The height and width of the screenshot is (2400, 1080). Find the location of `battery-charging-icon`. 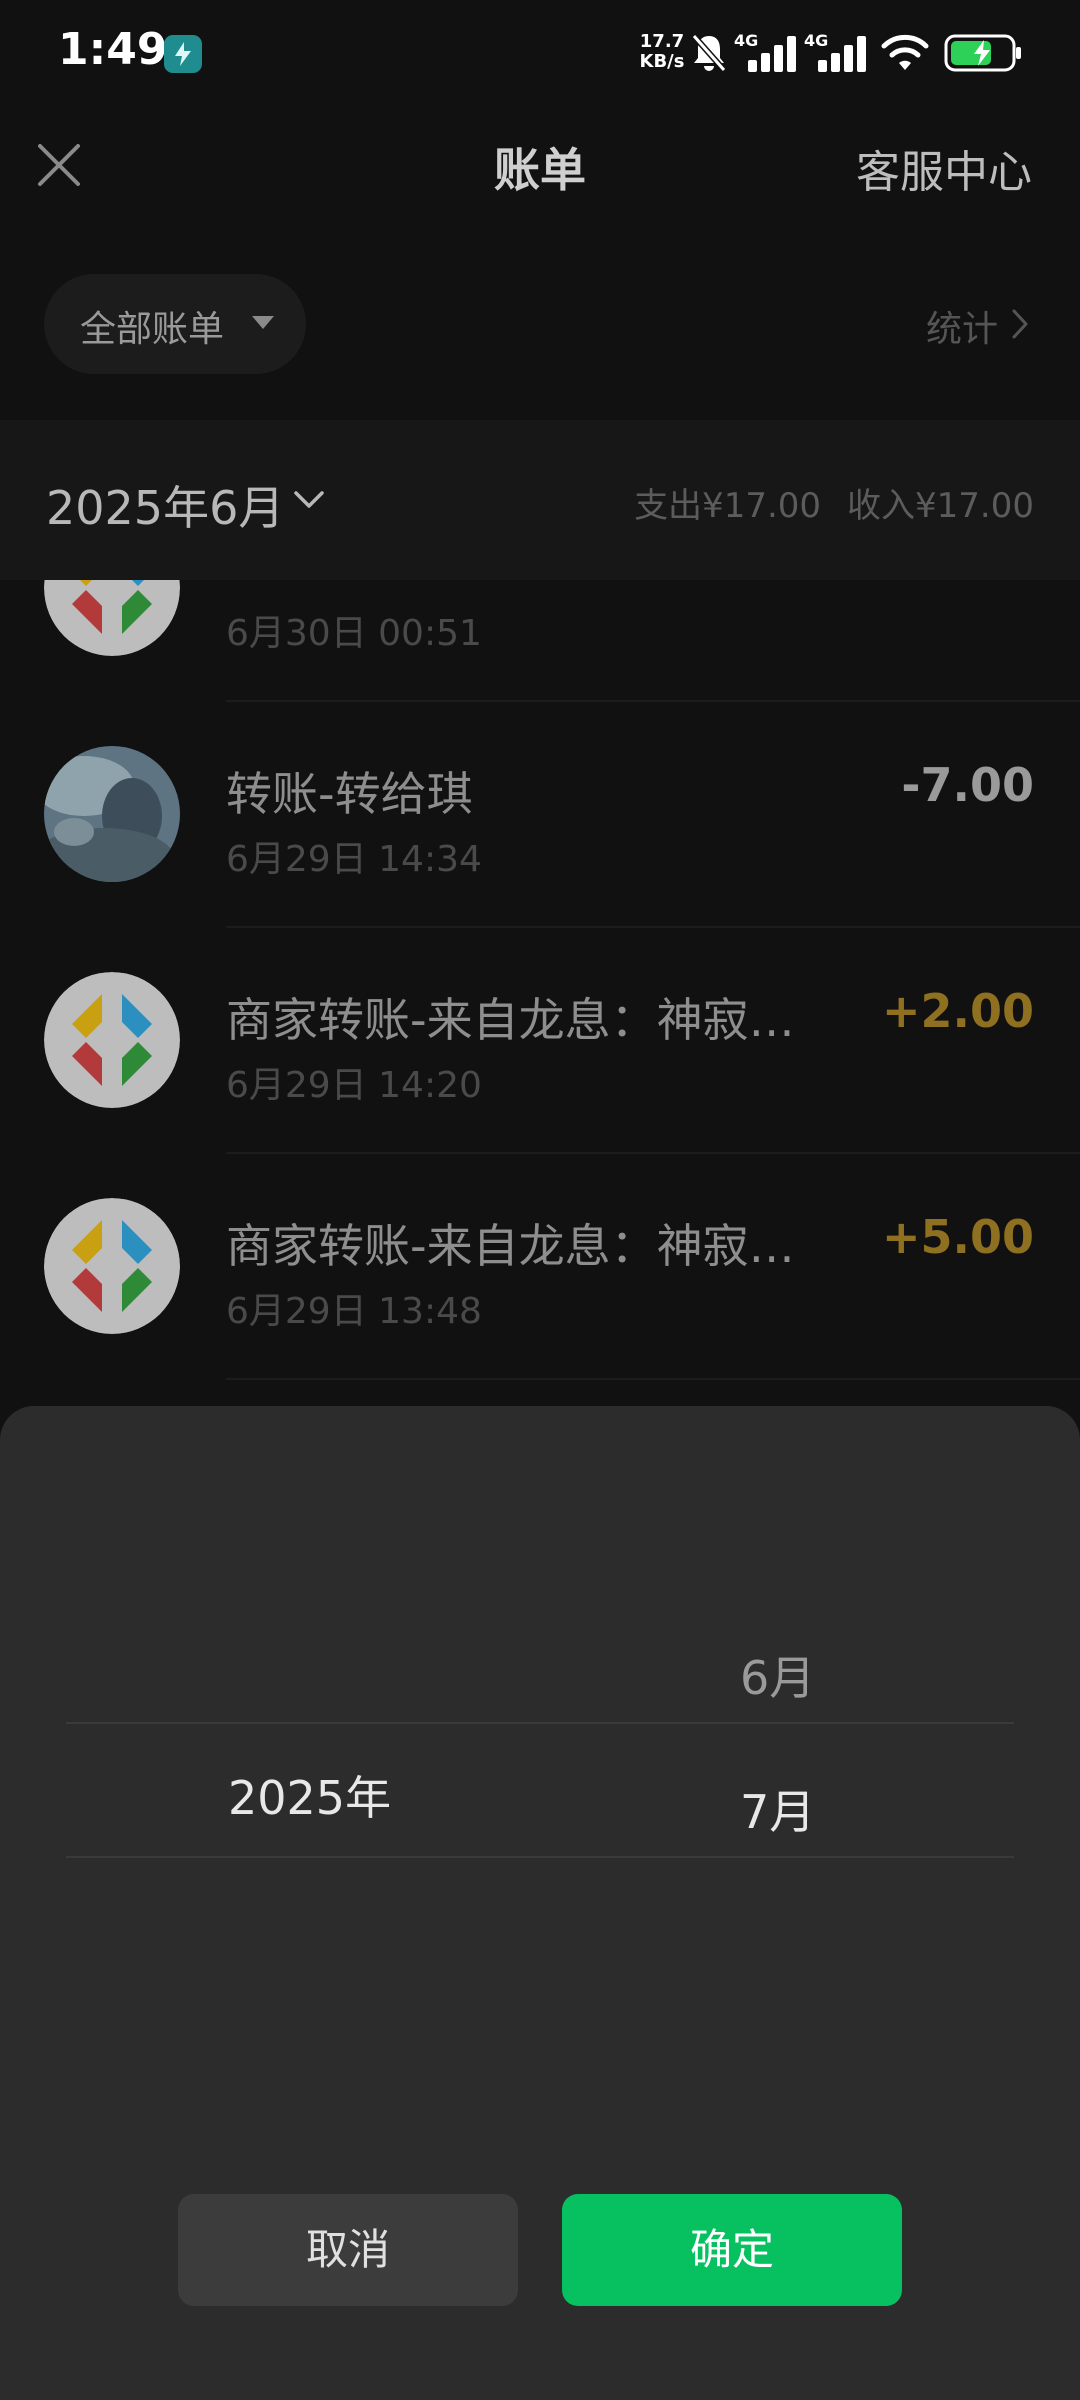

battery-charging-icon is located at coordinates (982, 53).